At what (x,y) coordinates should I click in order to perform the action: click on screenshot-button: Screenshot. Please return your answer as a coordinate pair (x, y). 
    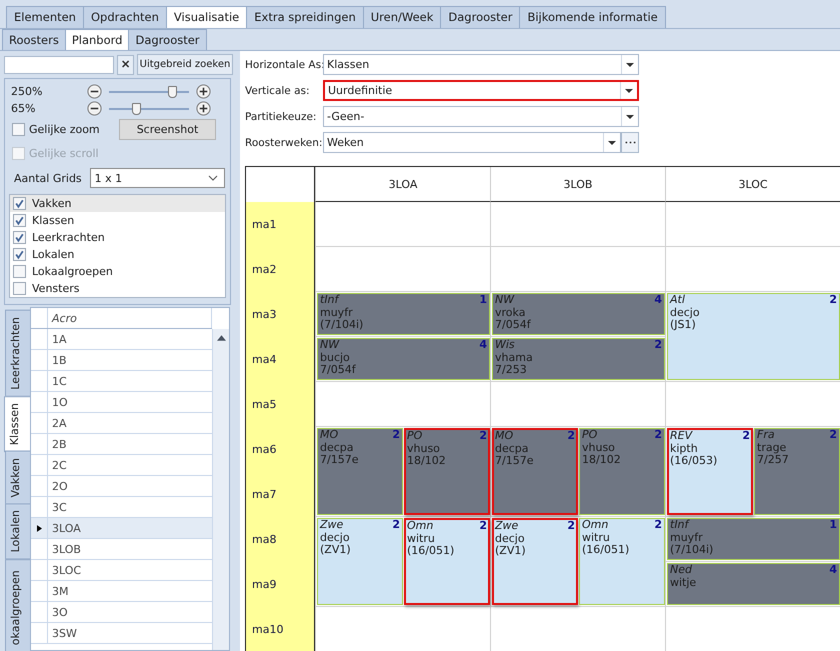
    Looking at the image, I should click on (167, 129).